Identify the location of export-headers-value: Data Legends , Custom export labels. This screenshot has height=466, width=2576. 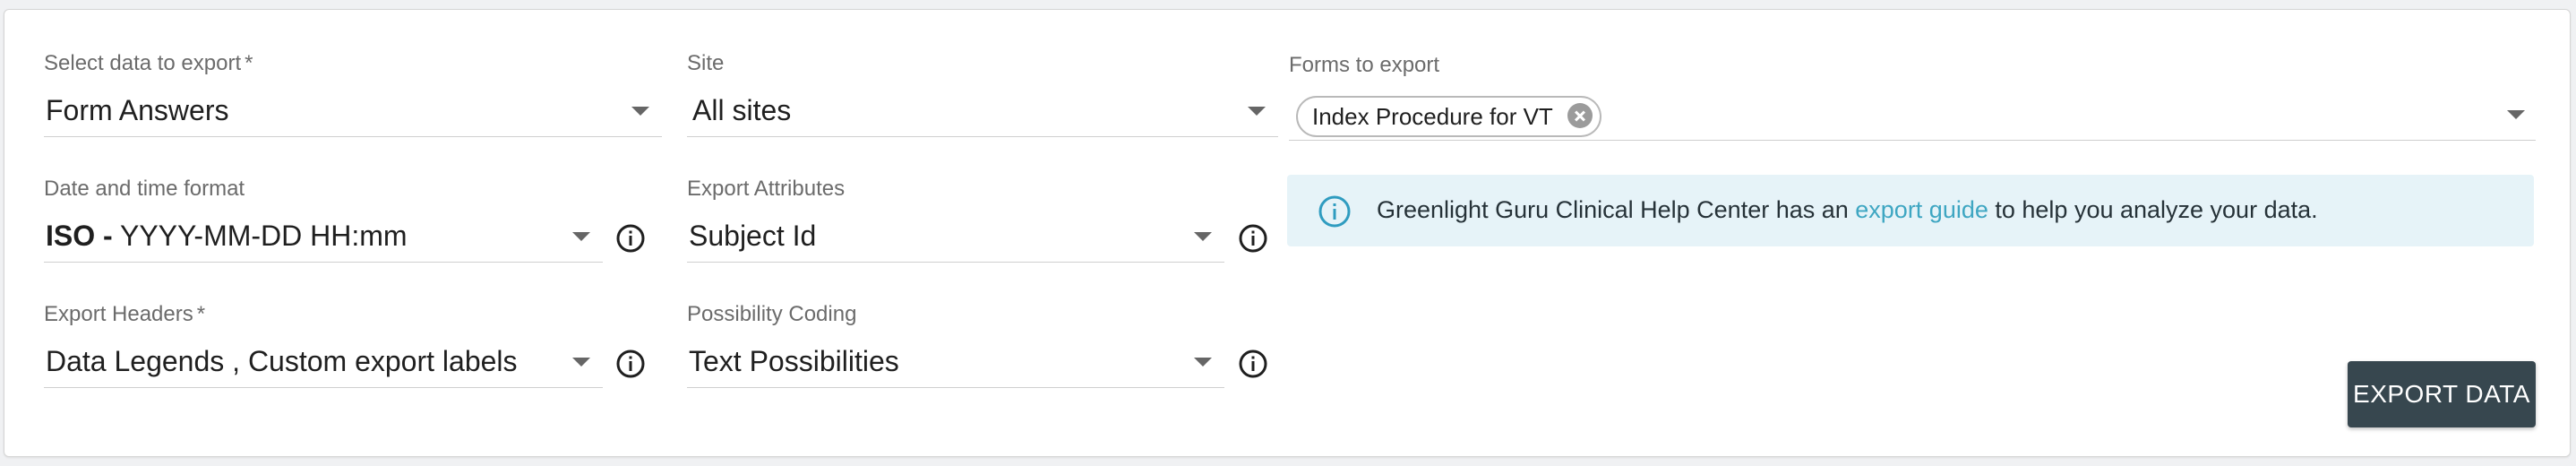
(282, 361).